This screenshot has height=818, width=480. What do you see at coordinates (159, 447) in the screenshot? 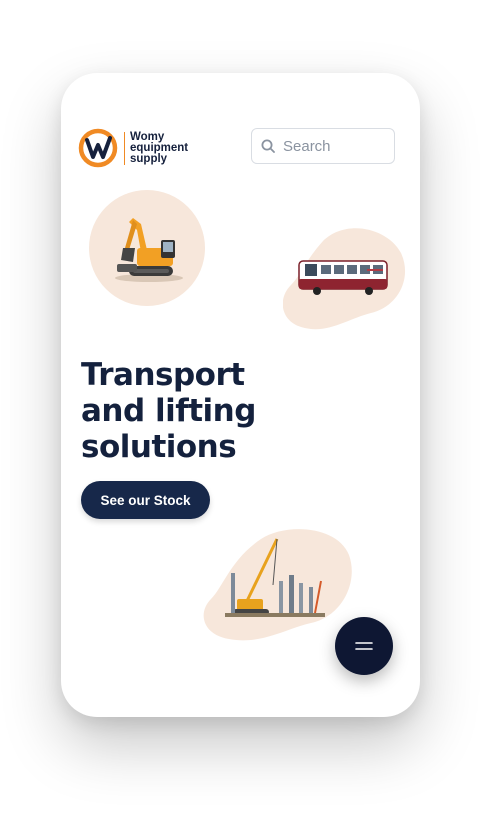
I see `hero-line-3: solutions` at bounding box center [159, 447].